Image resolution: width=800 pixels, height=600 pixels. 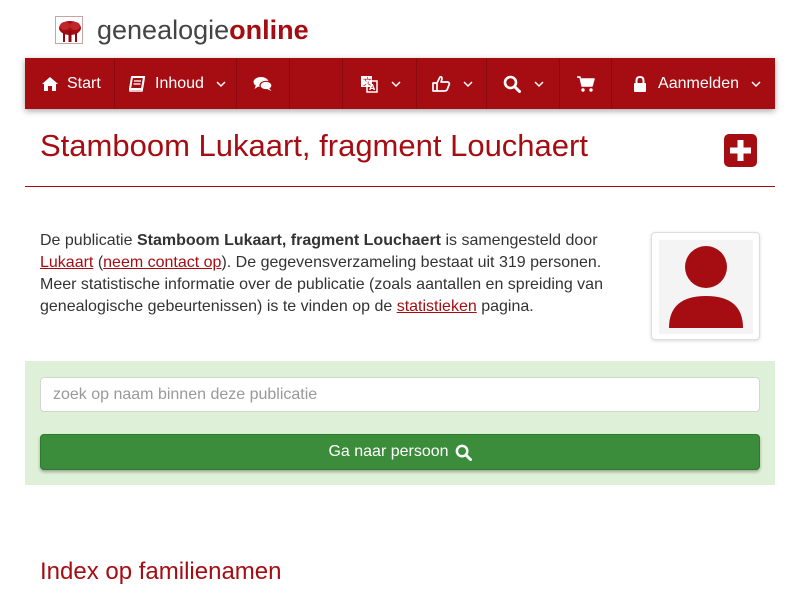 What do you see at coordinates (161, 571) in the screenshot?
I see `family-names-index-title: Index op familienamen` at bounding box center [161, 571].